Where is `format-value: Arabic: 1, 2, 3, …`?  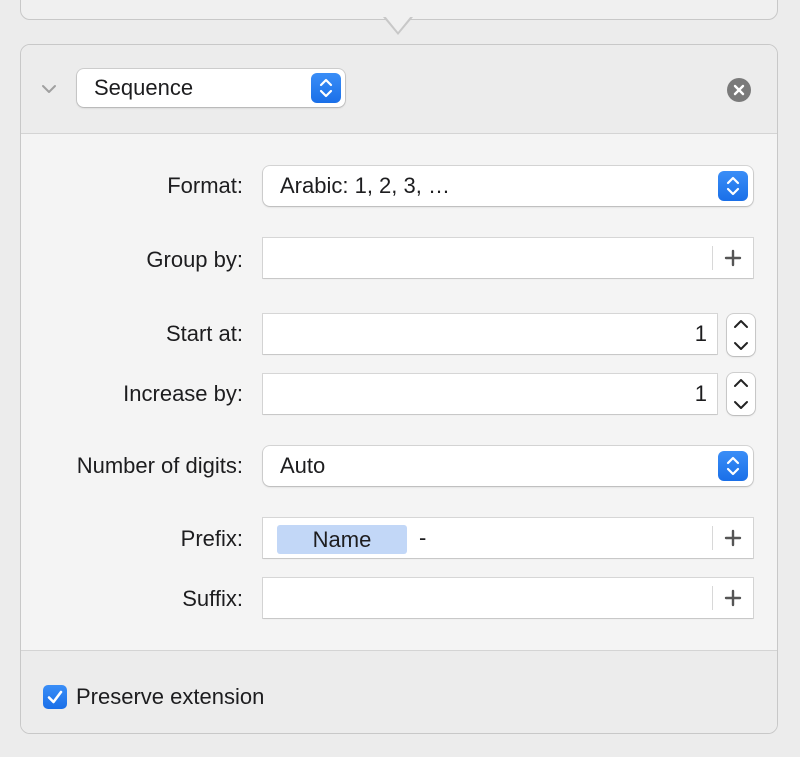
format-value: Arabic: 1, 2, 3, … is located at coordinates (365, 185).